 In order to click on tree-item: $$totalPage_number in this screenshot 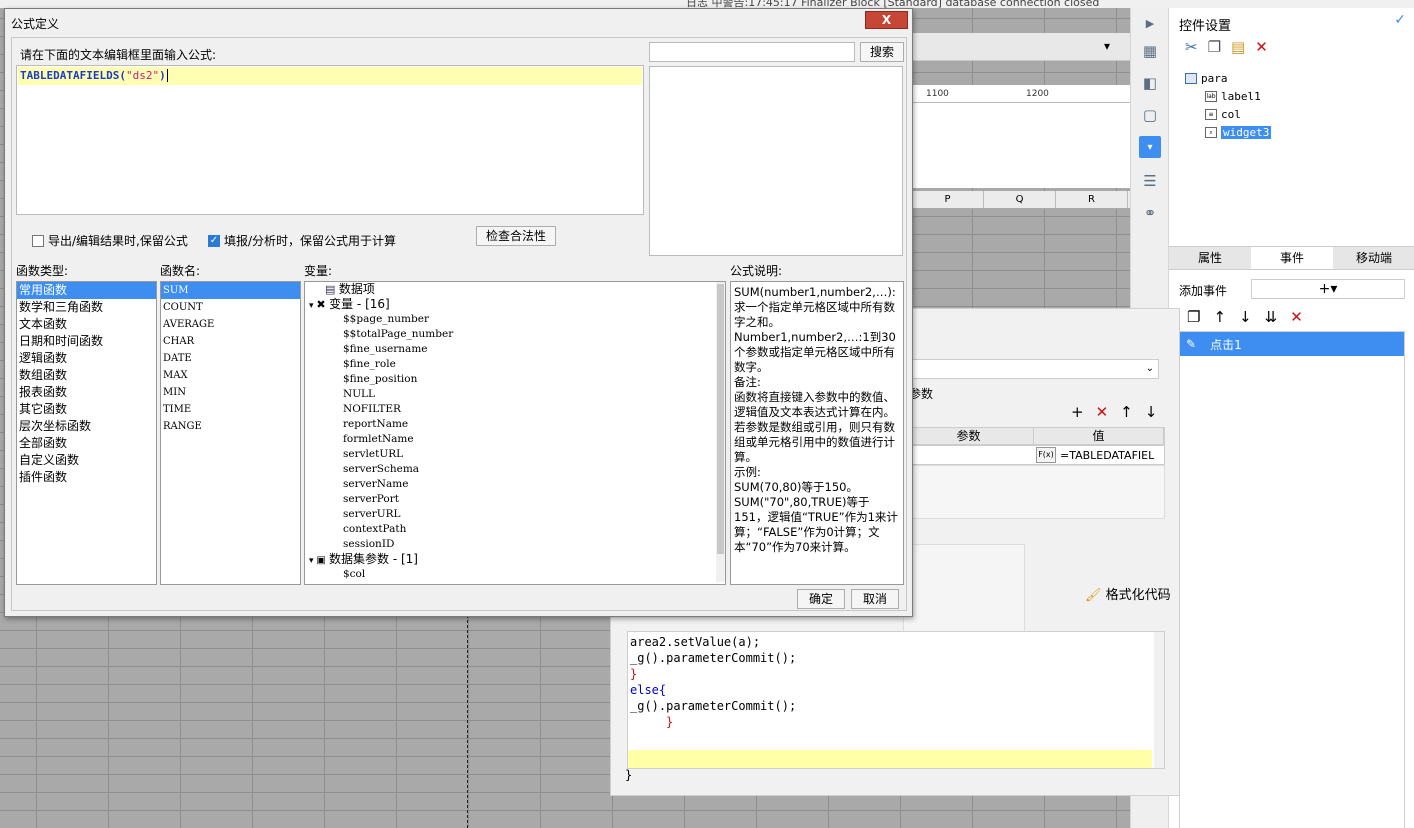, I will do `click(515, 334)`.